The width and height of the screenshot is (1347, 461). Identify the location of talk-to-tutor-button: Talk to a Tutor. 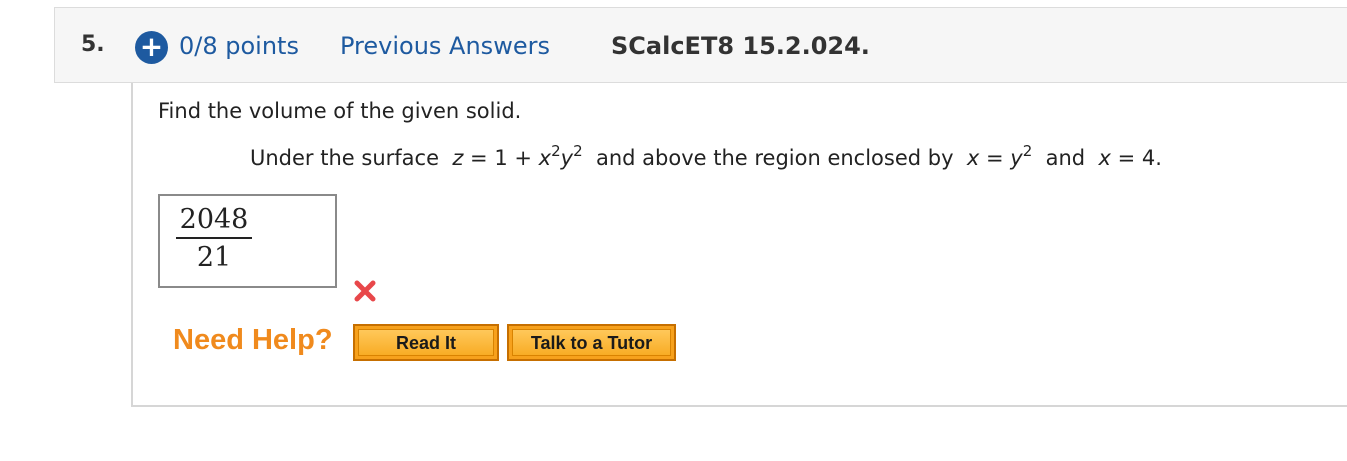
(591, 342).